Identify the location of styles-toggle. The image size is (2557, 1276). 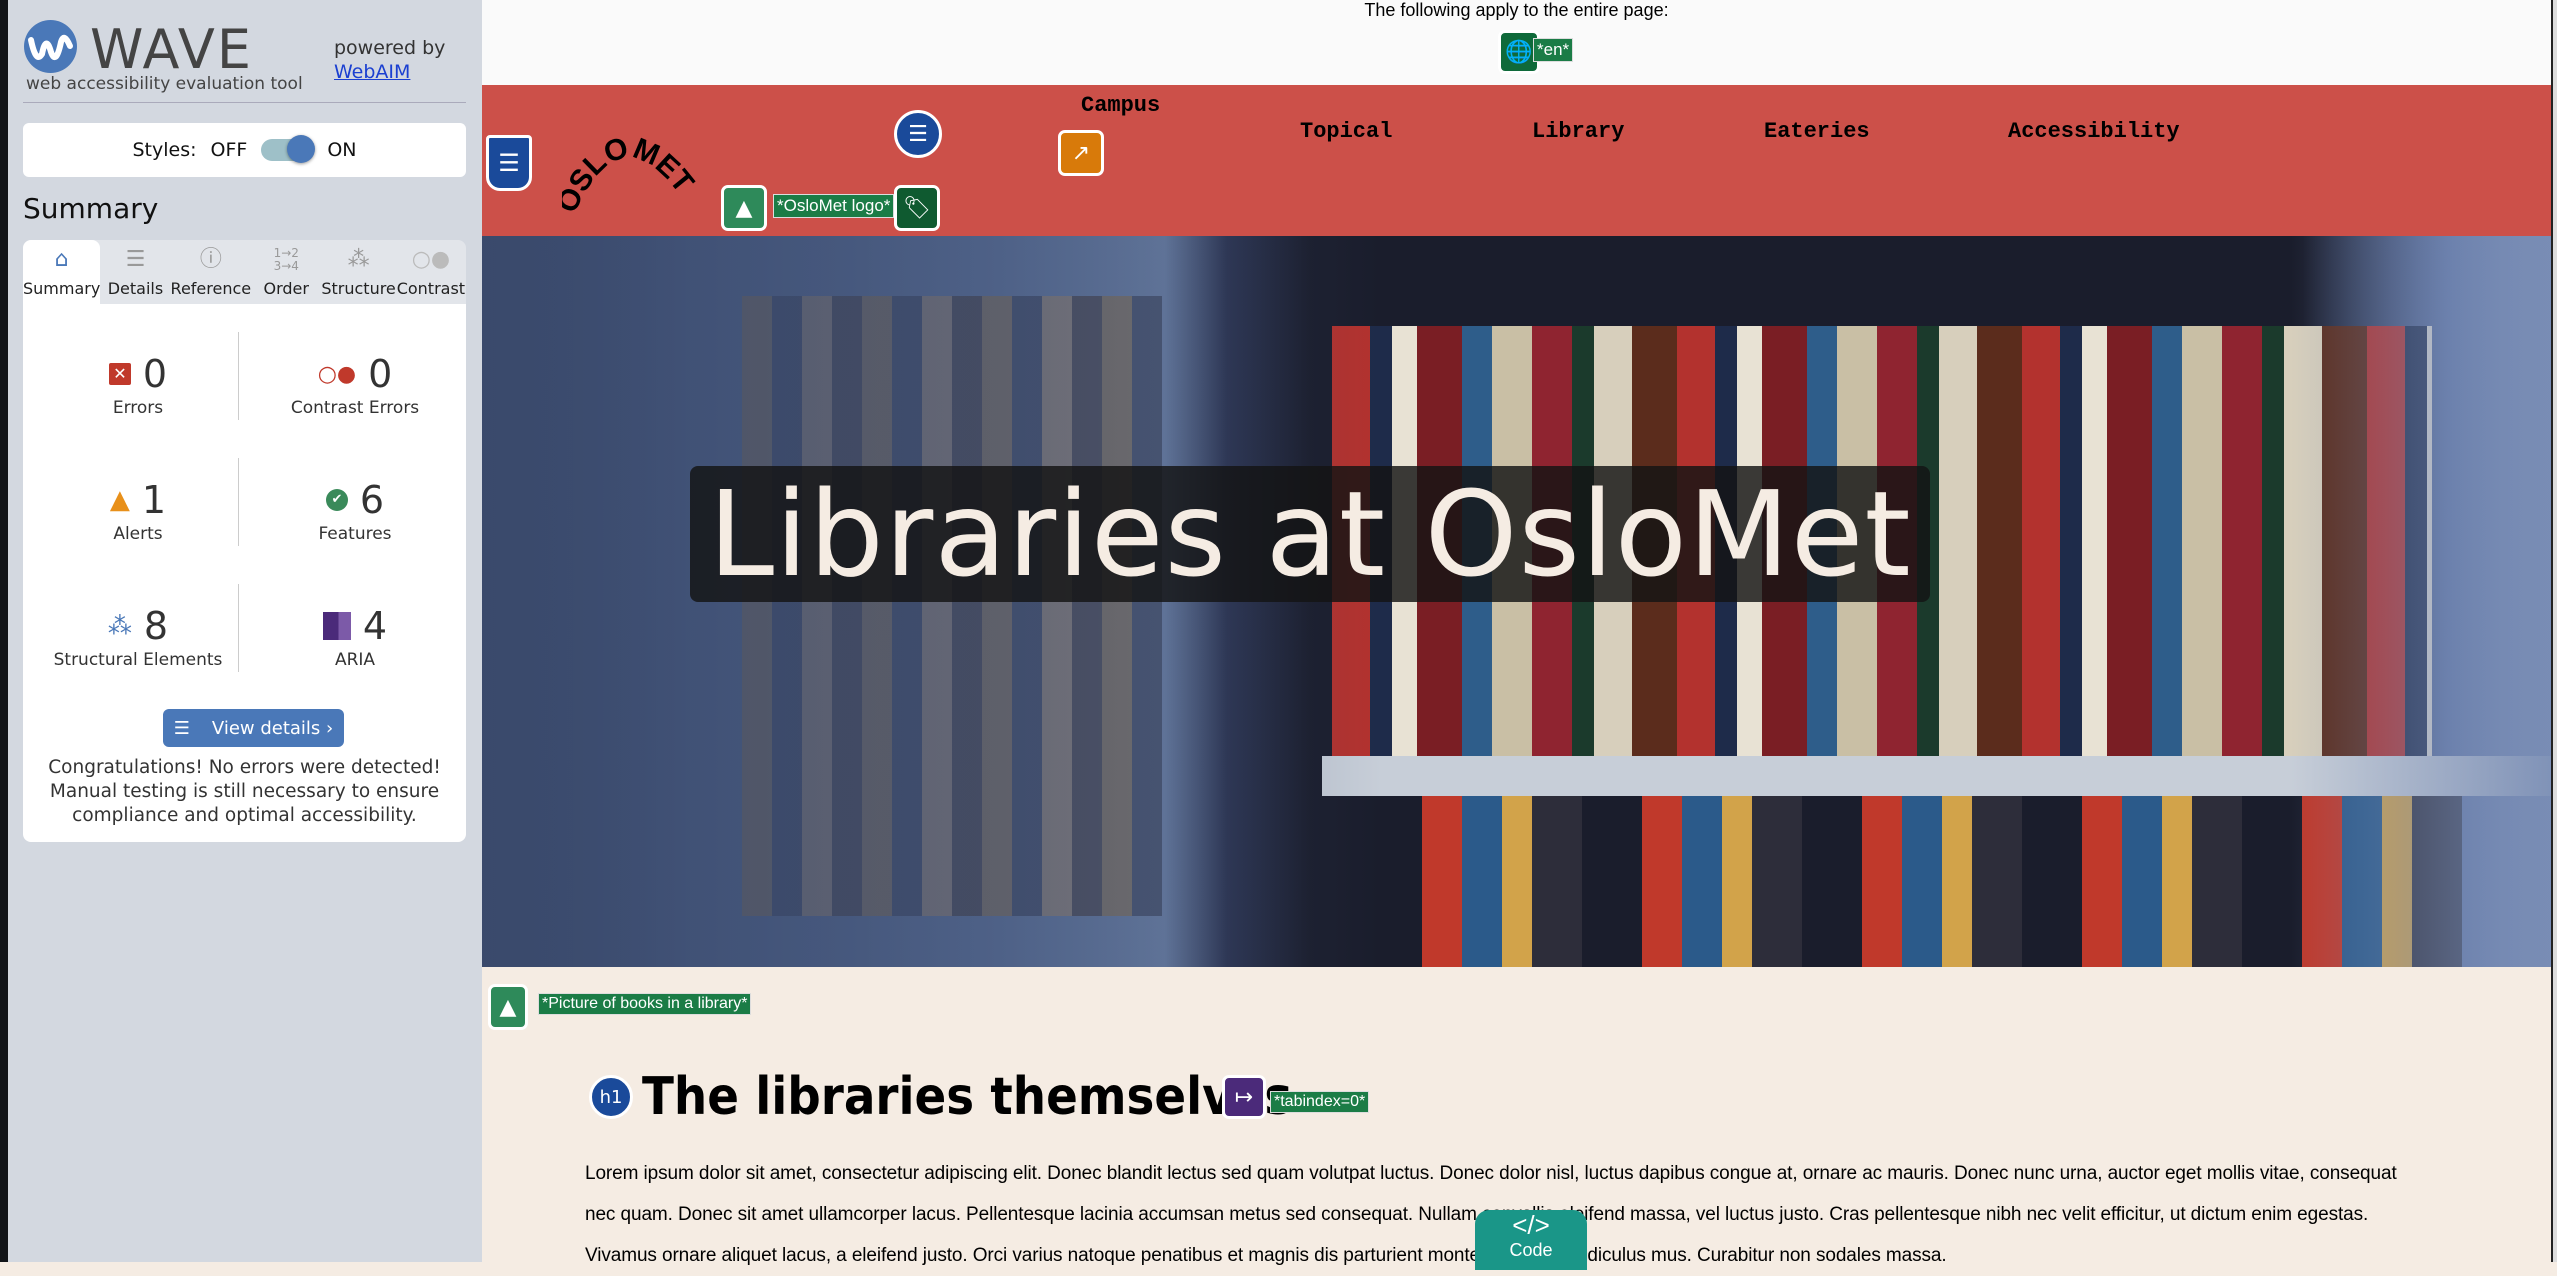
(288, 149).